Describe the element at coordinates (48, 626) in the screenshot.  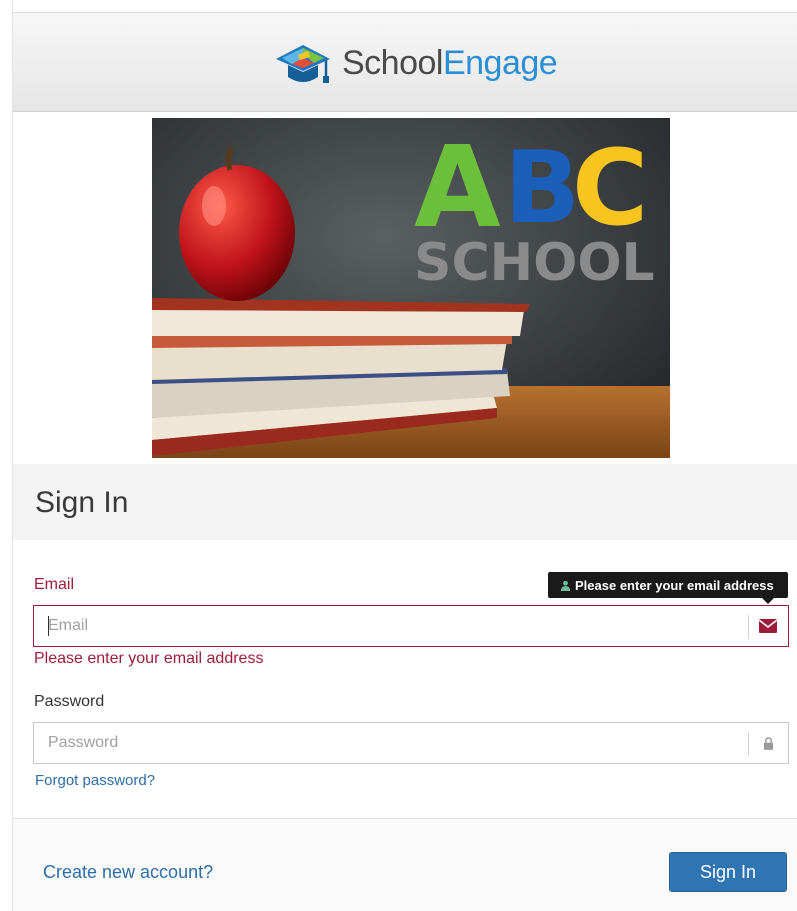
I see `text-caret` at that location.